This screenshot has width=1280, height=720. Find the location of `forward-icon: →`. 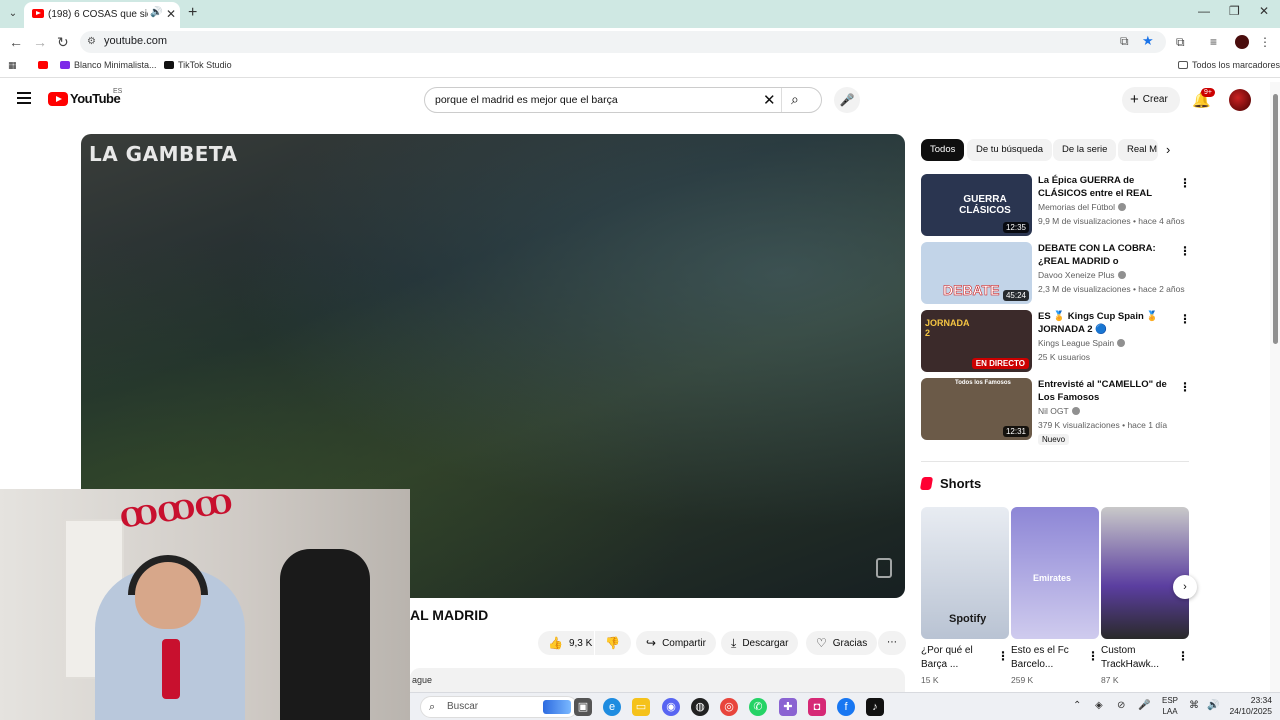

forward-icon: → is located at coordinates (40, 42).